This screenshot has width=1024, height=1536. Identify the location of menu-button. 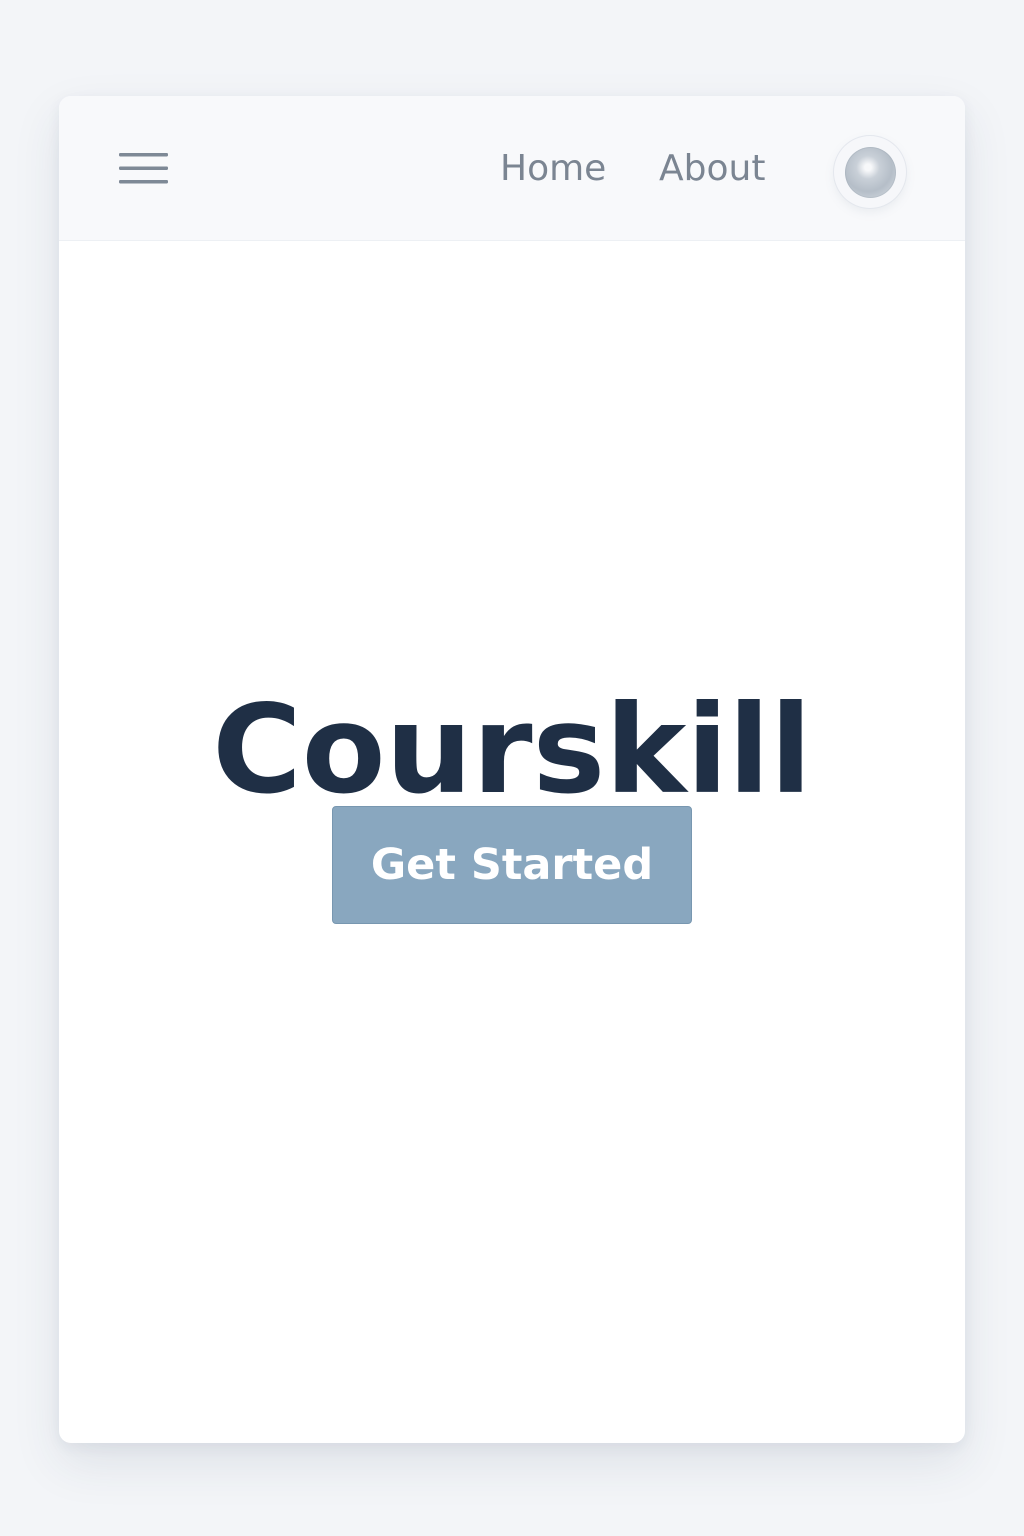
(143, 168).